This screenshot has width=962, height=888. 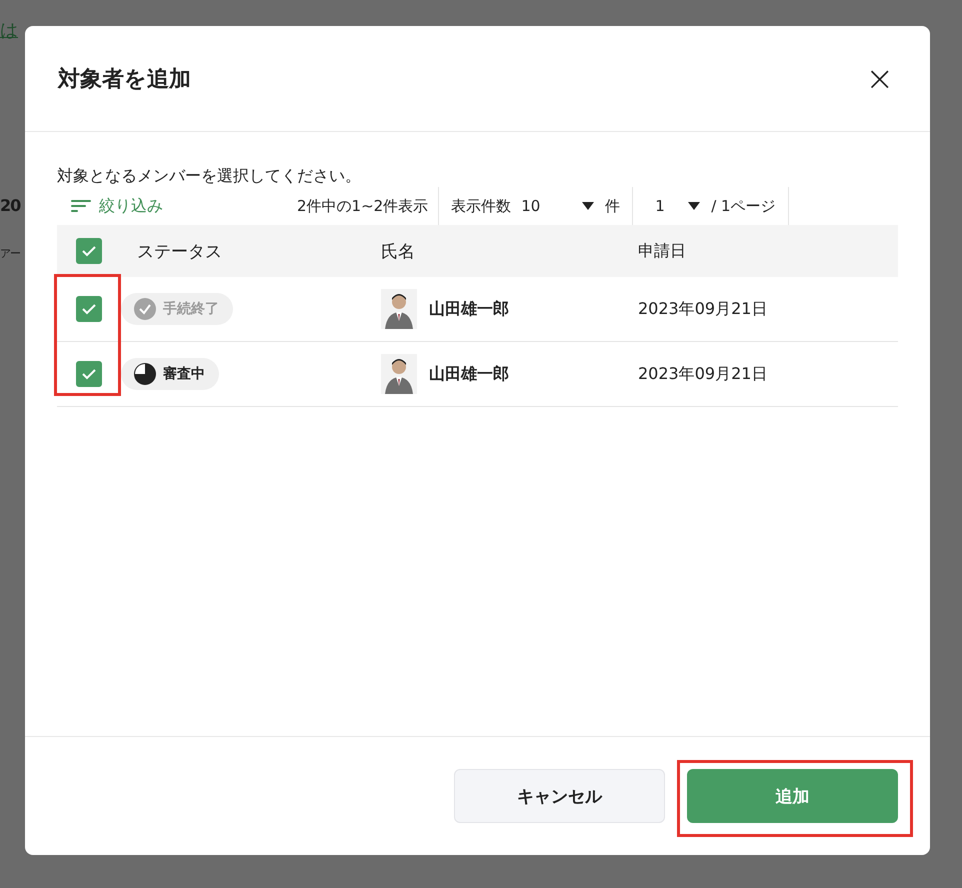 What do you see at coordinates (880, 79) in the screenshot?
I see `close-button: ×` at bounding box center [880, 79].